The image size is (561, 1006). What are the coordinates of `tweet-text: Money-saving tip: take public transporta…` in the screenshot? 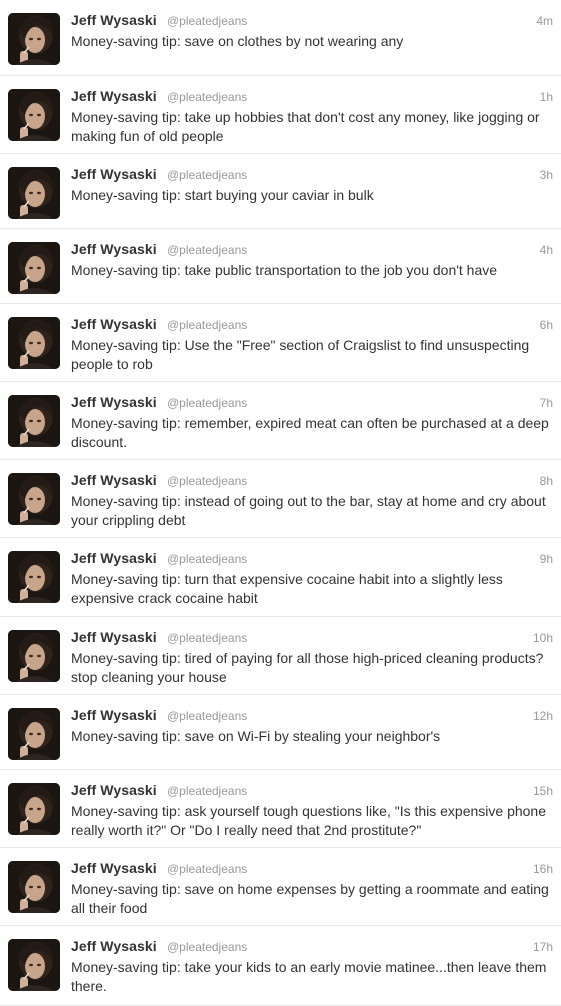 It's located at (284, 270).